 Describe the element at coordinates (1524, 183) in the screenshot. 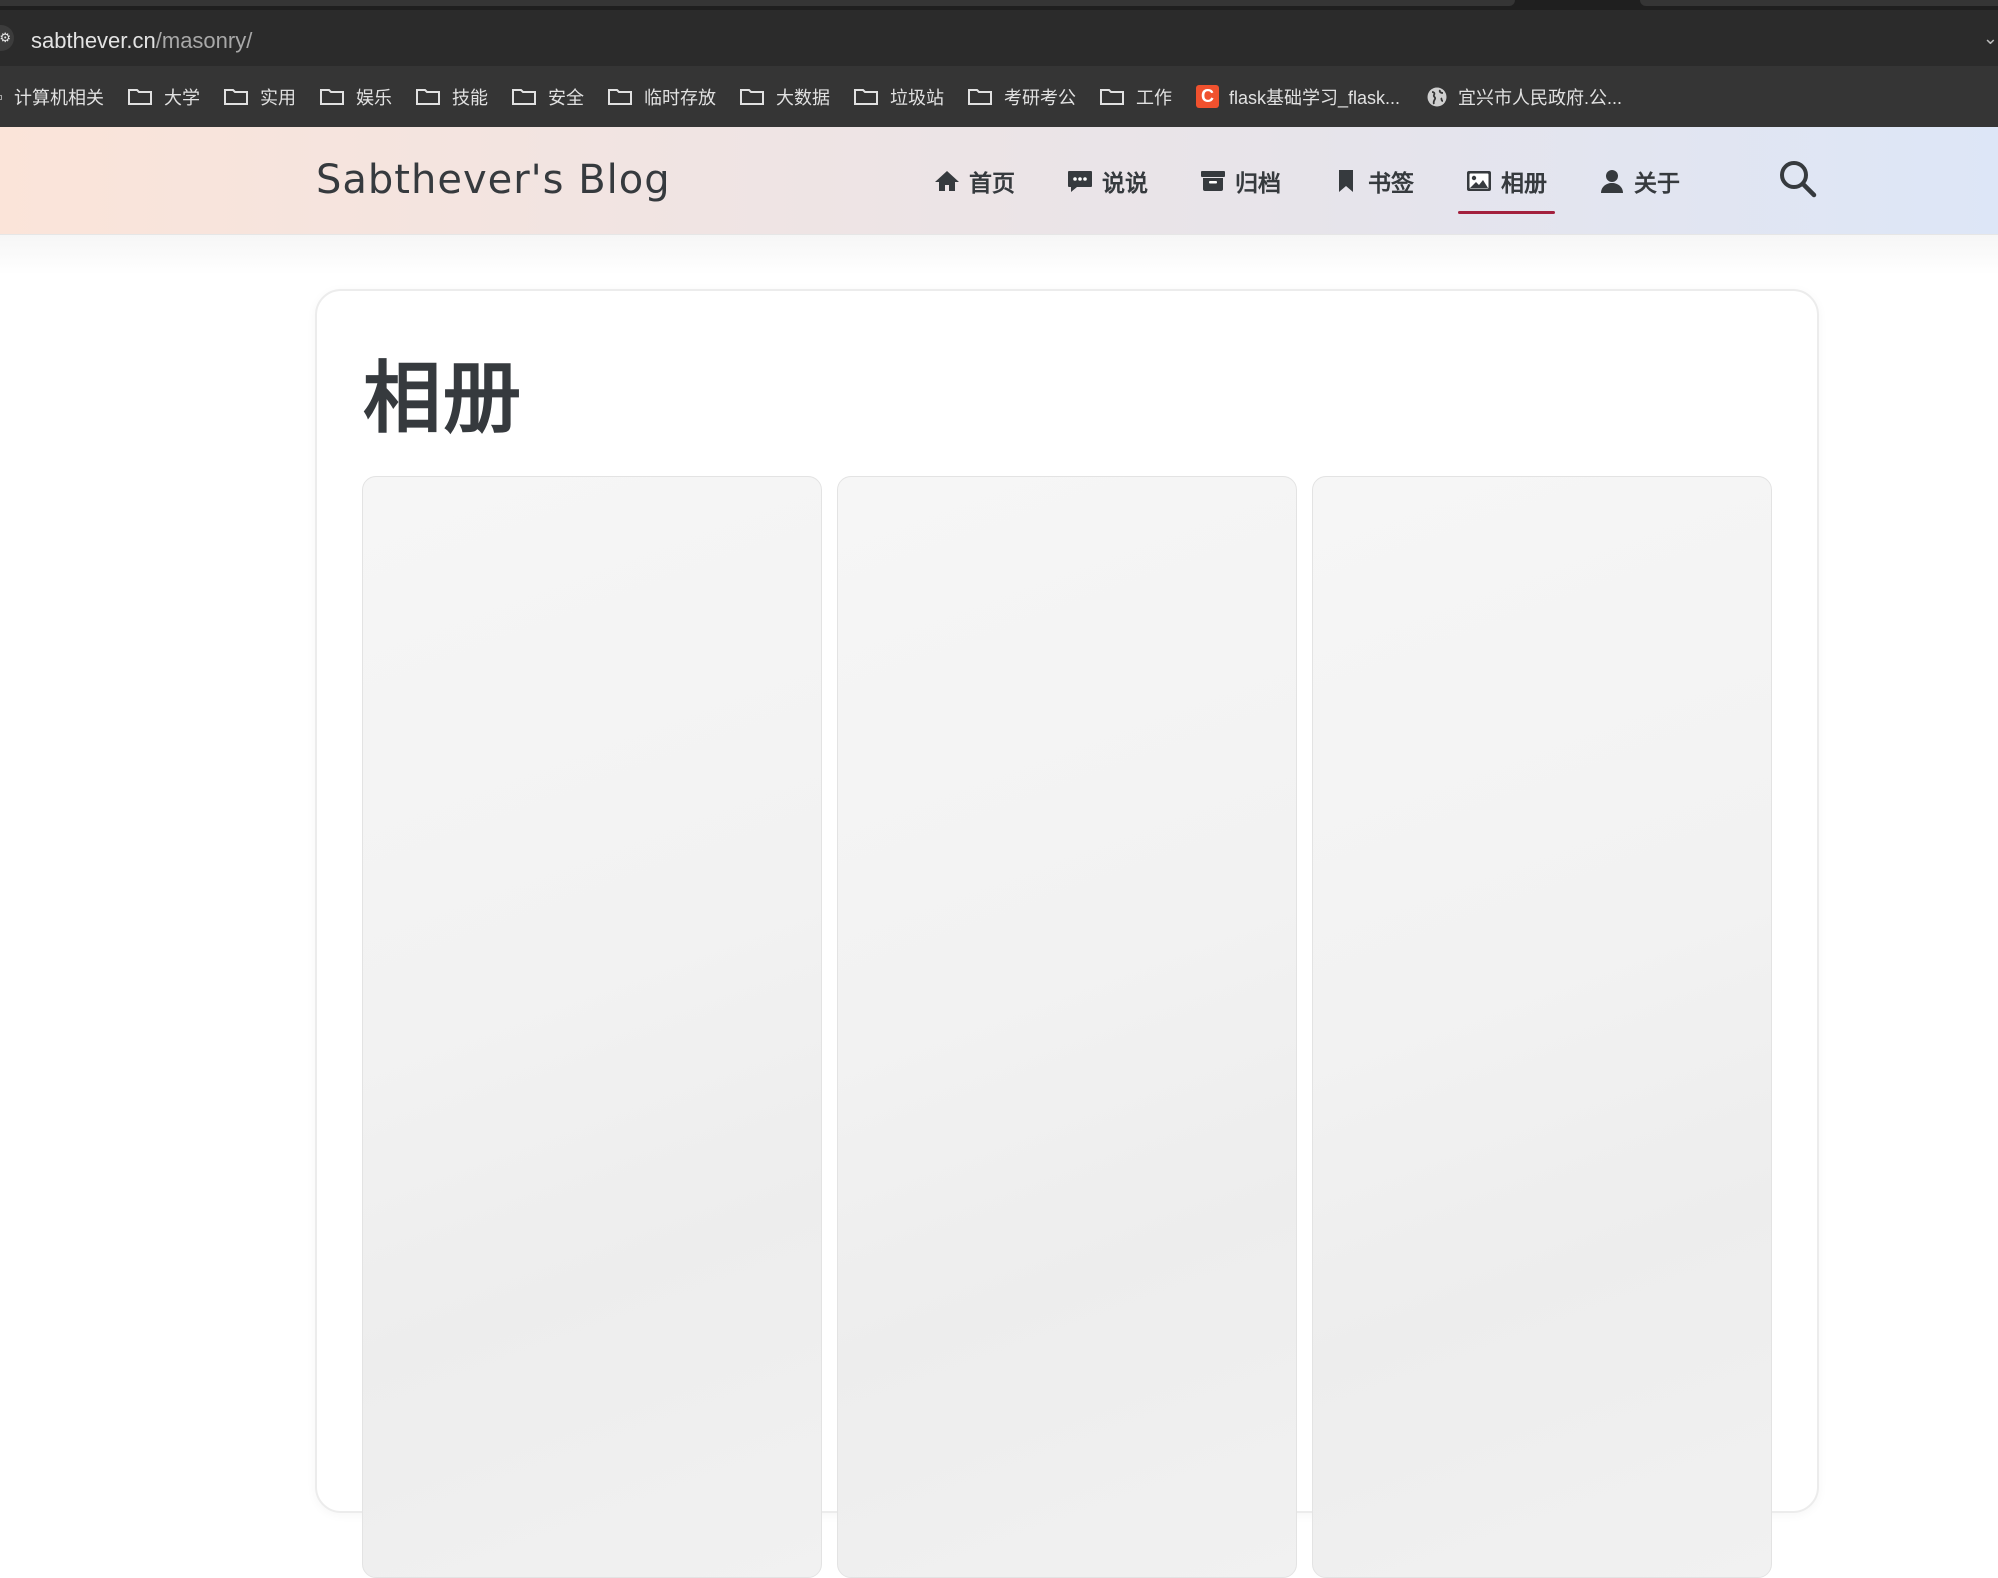

I see `nav-item-label: 相册` at that location.